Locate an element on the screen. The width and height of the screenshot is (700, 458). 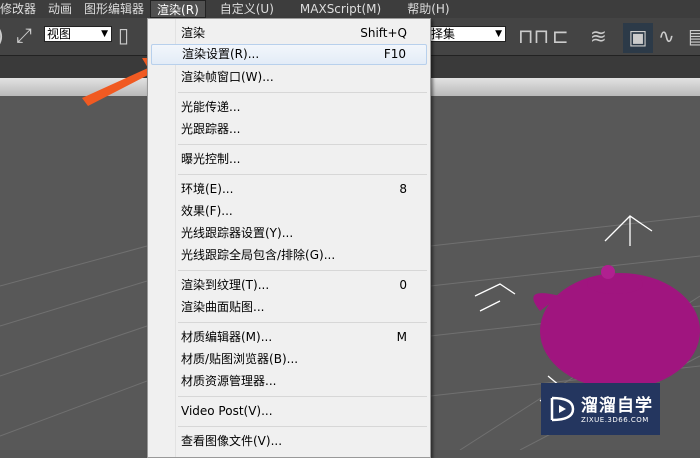
reference-coord-select: 视图 ▼ is located at coordinates (78, 34).